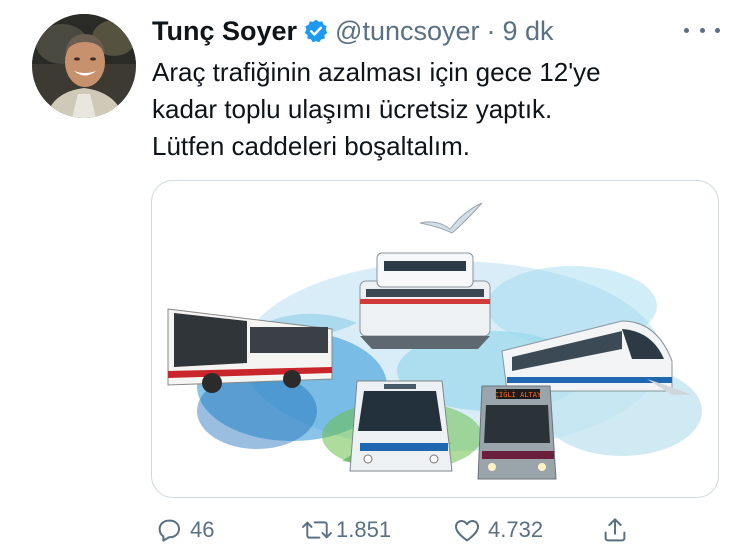 This screenshot has width=750, height=560. I want to click on retweet-icon, so click(317, 530).